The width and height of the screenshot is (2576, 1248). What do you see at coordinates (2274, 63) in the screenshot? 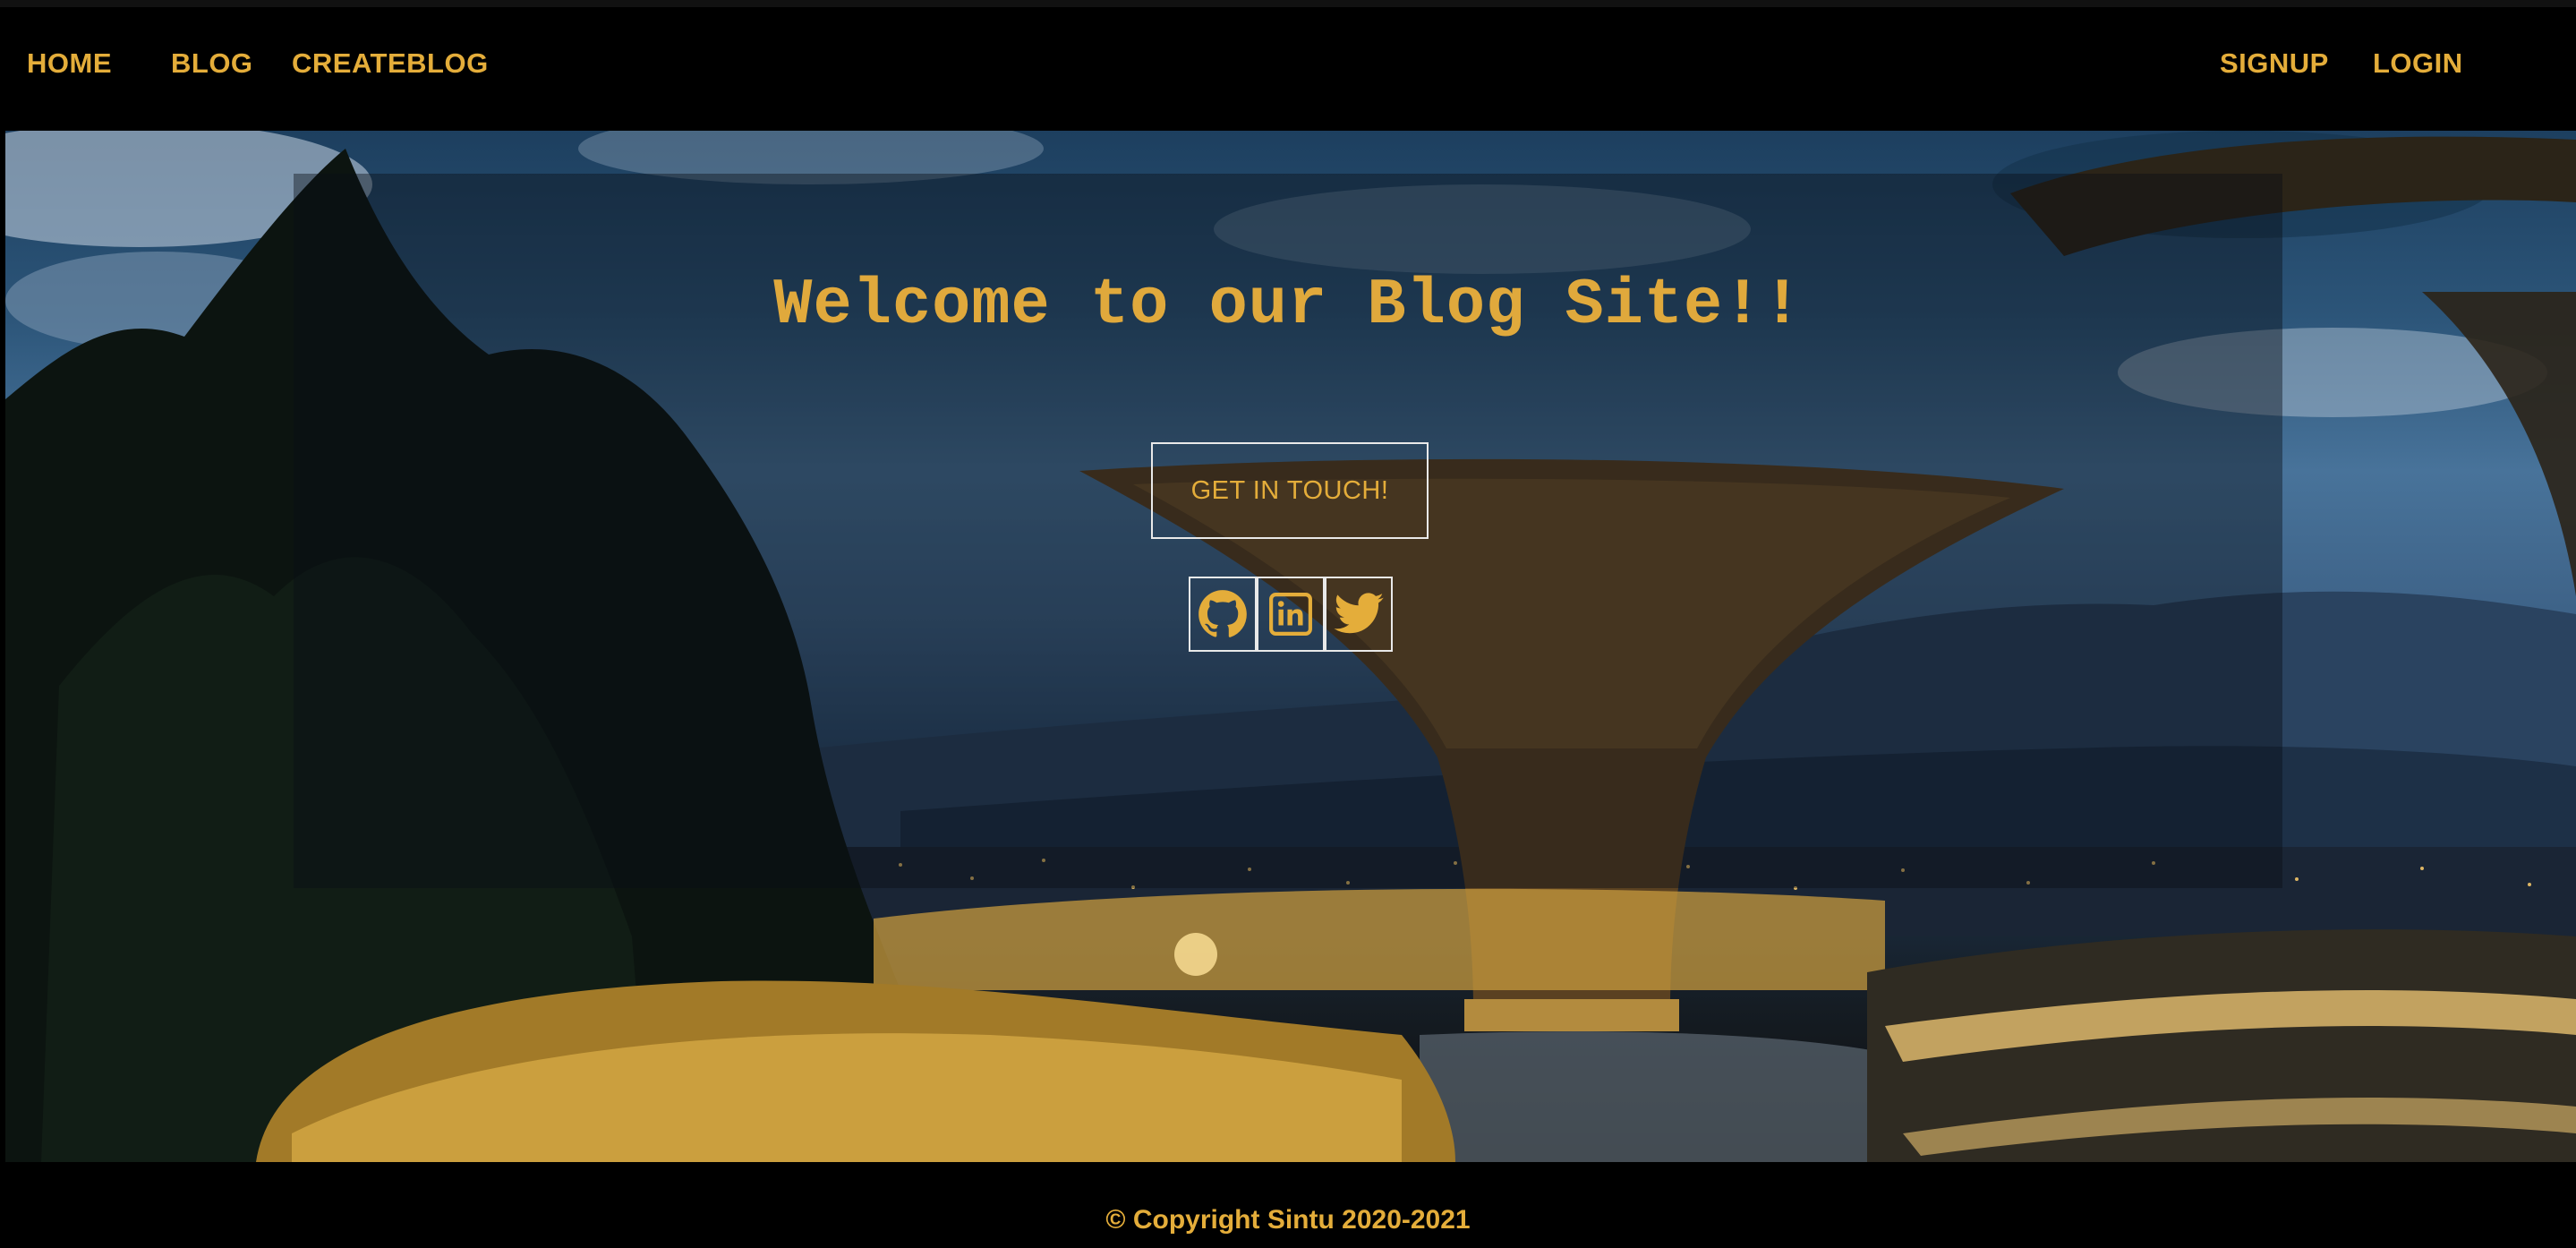
I see `nav-signup-link: SIGNUP` at bounding box center [2274, 63].